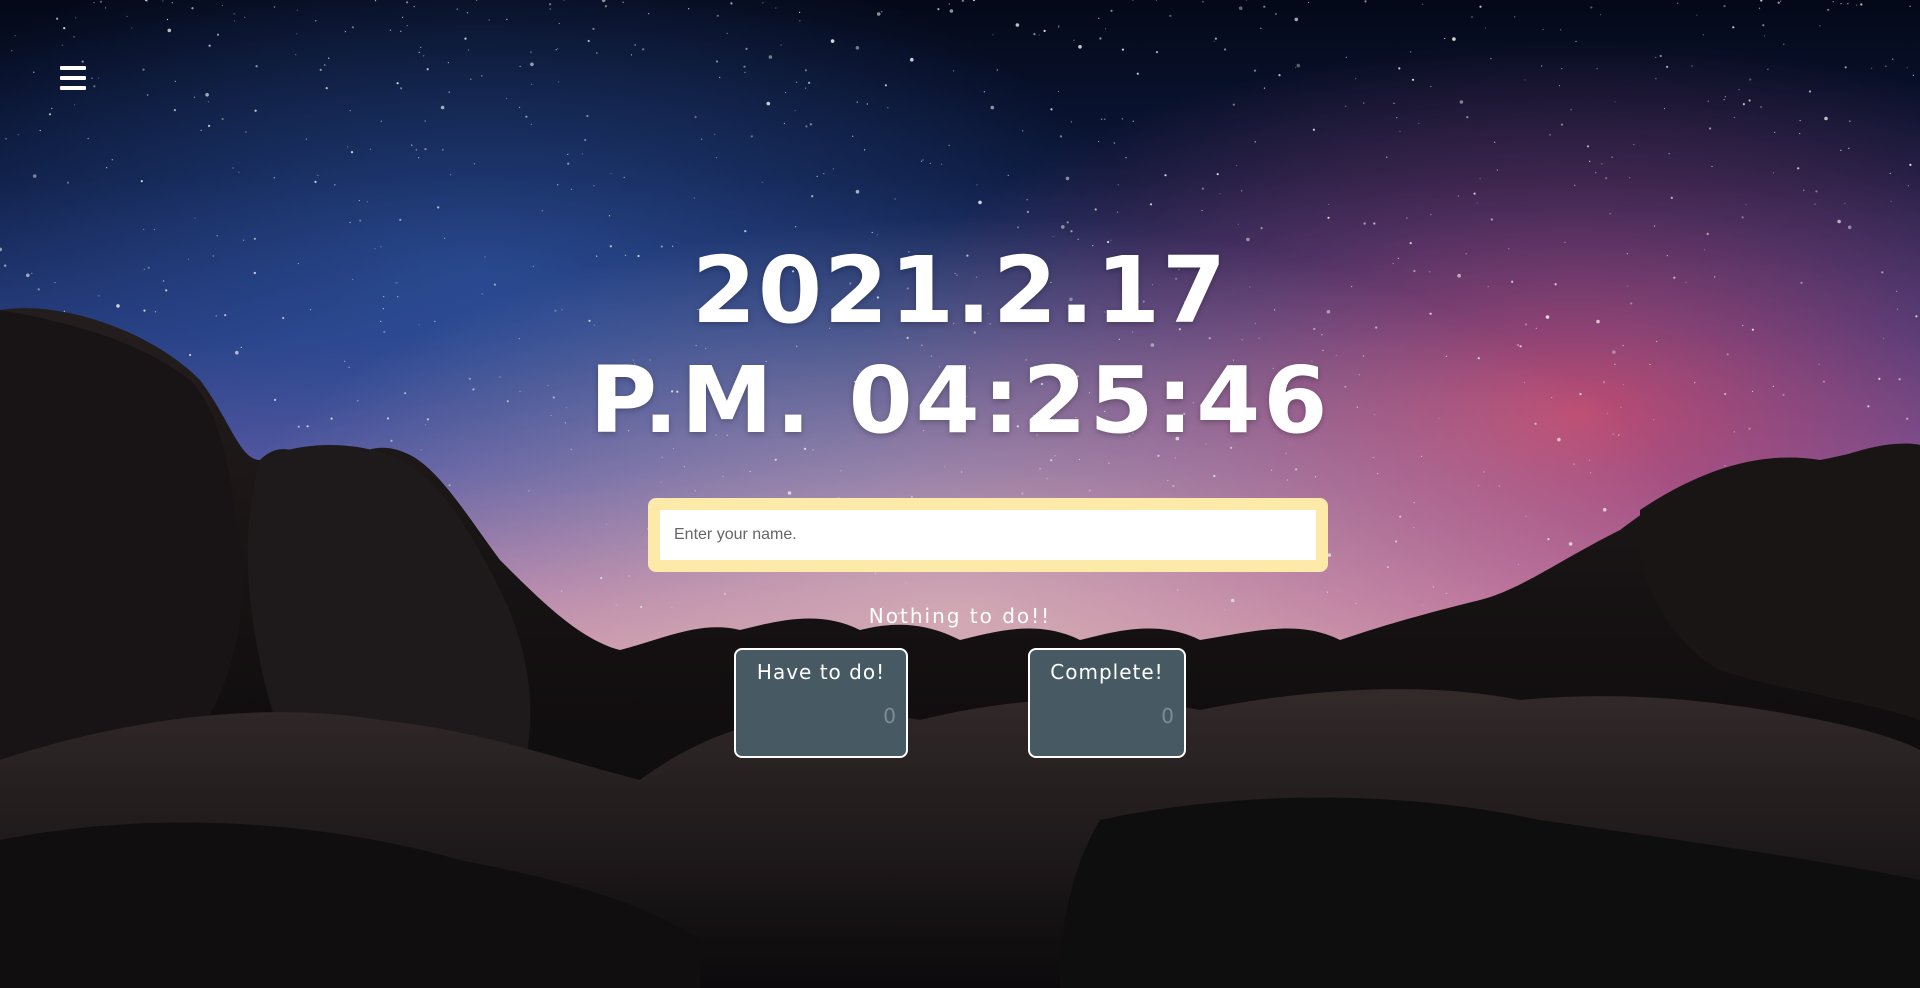  I want to click on have-to-do-card: Have to do! 0, so click(821, 703).